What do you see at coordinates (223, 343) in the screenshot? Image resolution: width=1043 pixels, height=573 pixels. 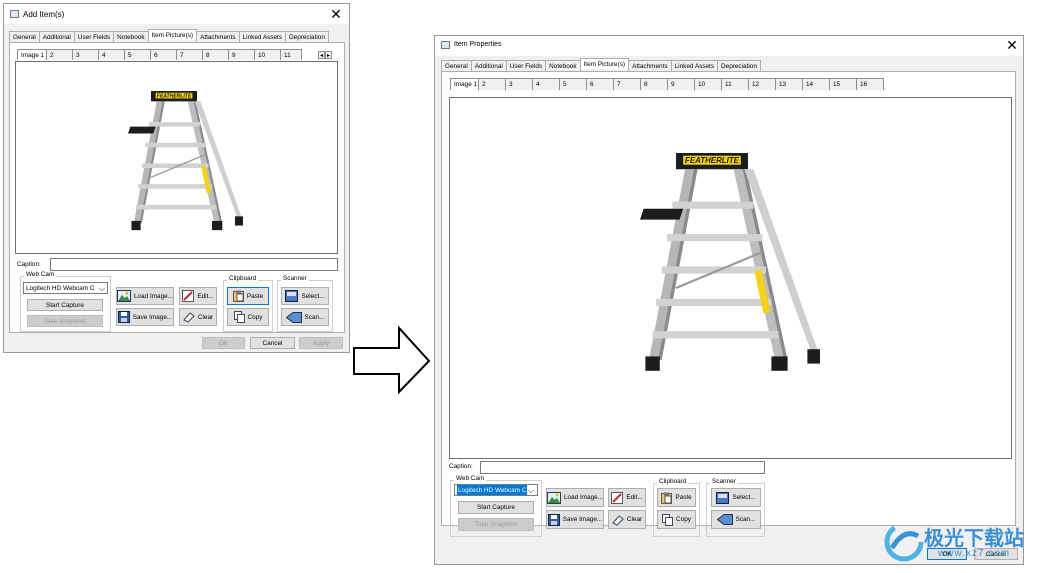 I see `ok-button: OK` at bounding box center [223, 343].